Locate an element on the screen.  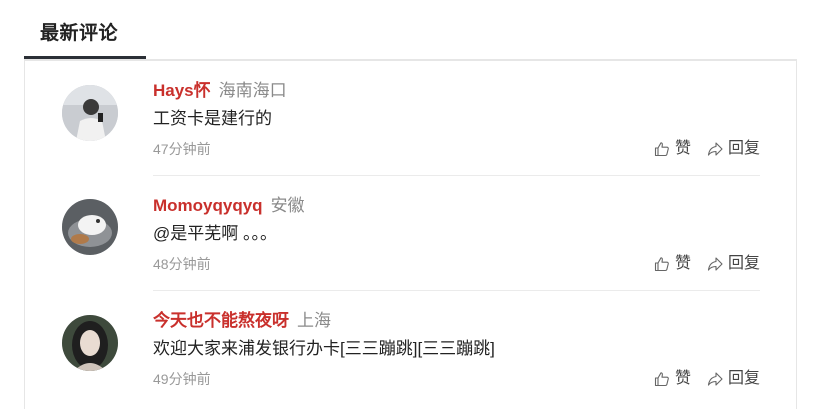
section-title: 最新评论 is located at coordinates (79, 33).